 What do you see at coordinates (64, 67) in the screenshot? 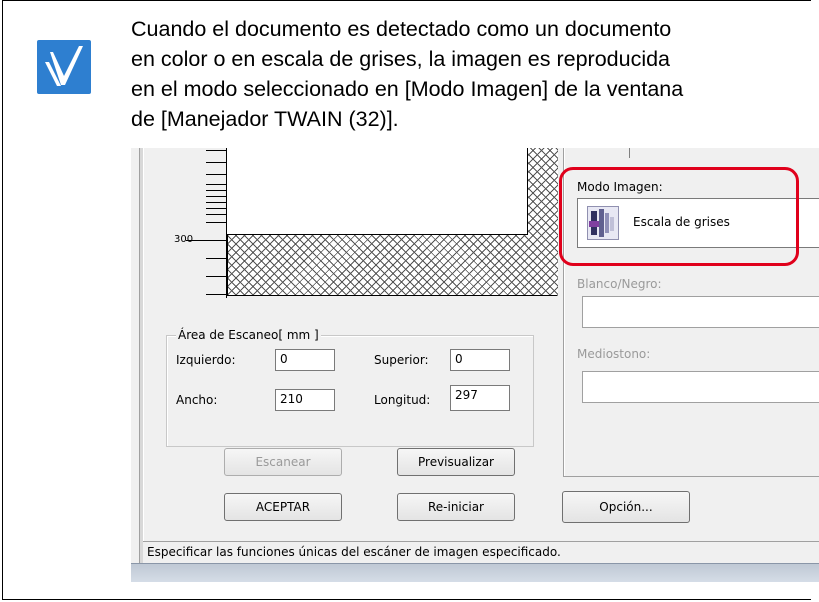
I see `checkmark-icon` at bounding box center [64, 67].